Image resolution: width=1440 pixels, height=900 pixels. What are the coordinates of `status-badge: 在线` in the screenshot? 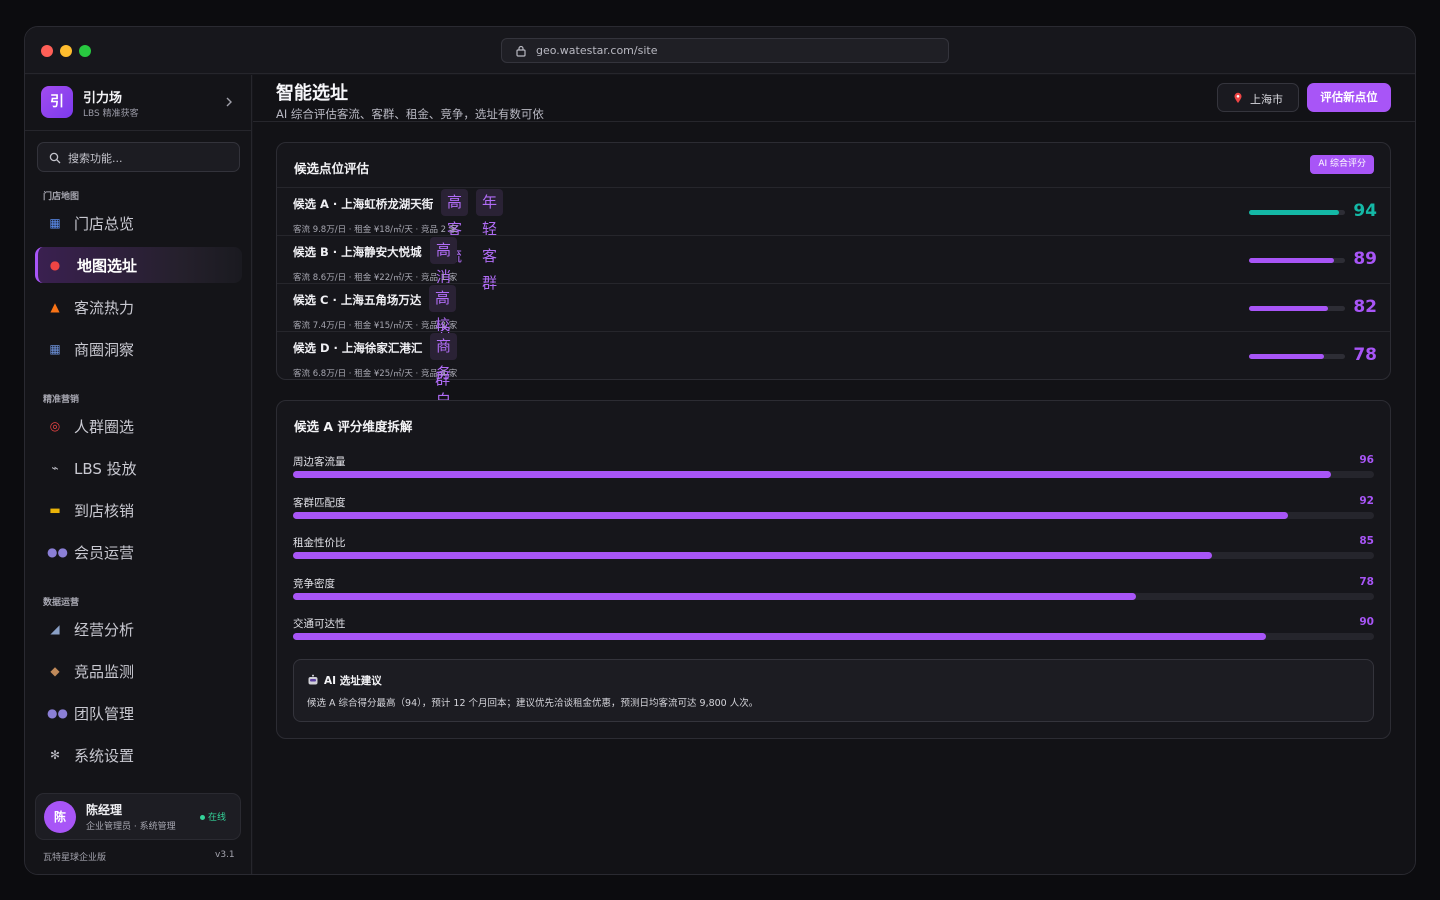 It's located at (213, 816).